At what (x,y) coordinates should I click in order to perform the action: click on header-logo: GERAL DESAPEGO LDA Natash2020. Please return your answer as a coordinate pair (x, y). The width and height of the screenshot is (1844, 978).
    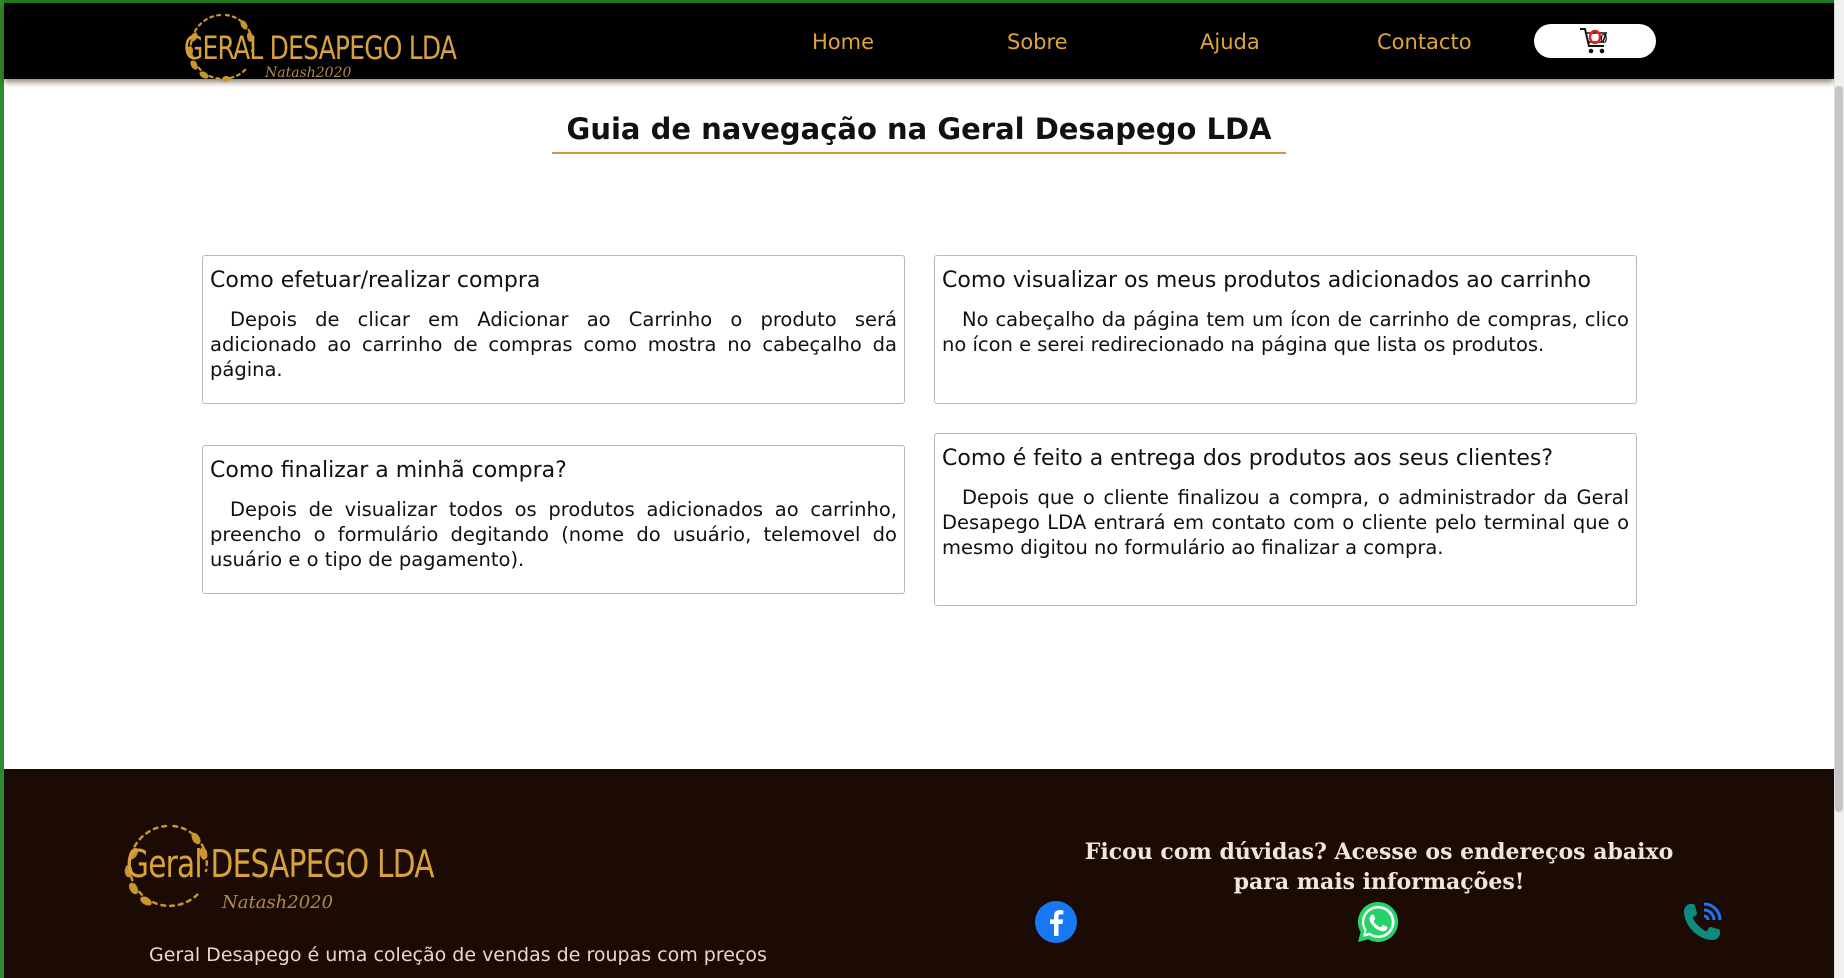
    Looking at the image, I should click on (318, 45).